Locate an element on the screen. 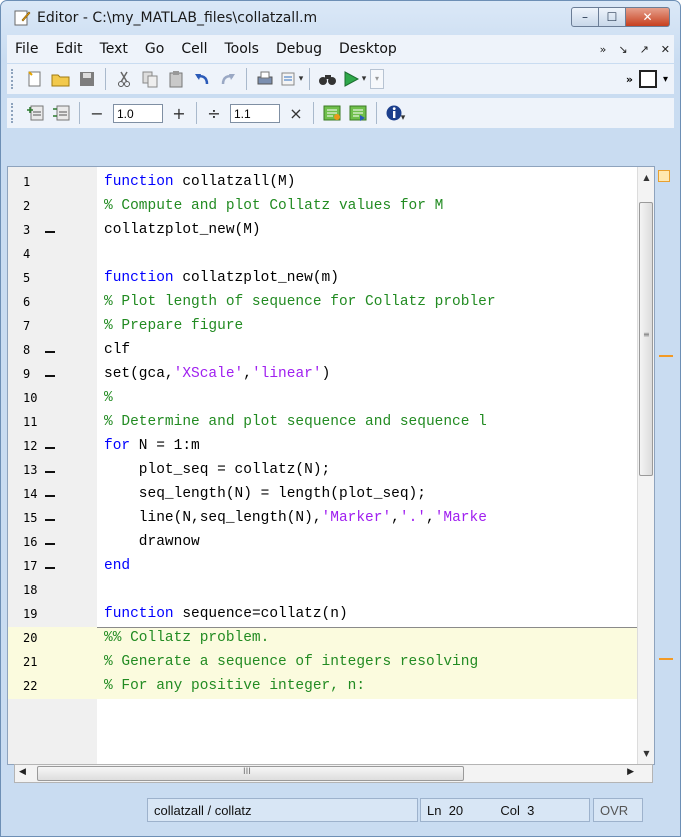 The height and width of the screenshot is (837, 681). menu-debug: Debug is located at coordinates (299, 49).